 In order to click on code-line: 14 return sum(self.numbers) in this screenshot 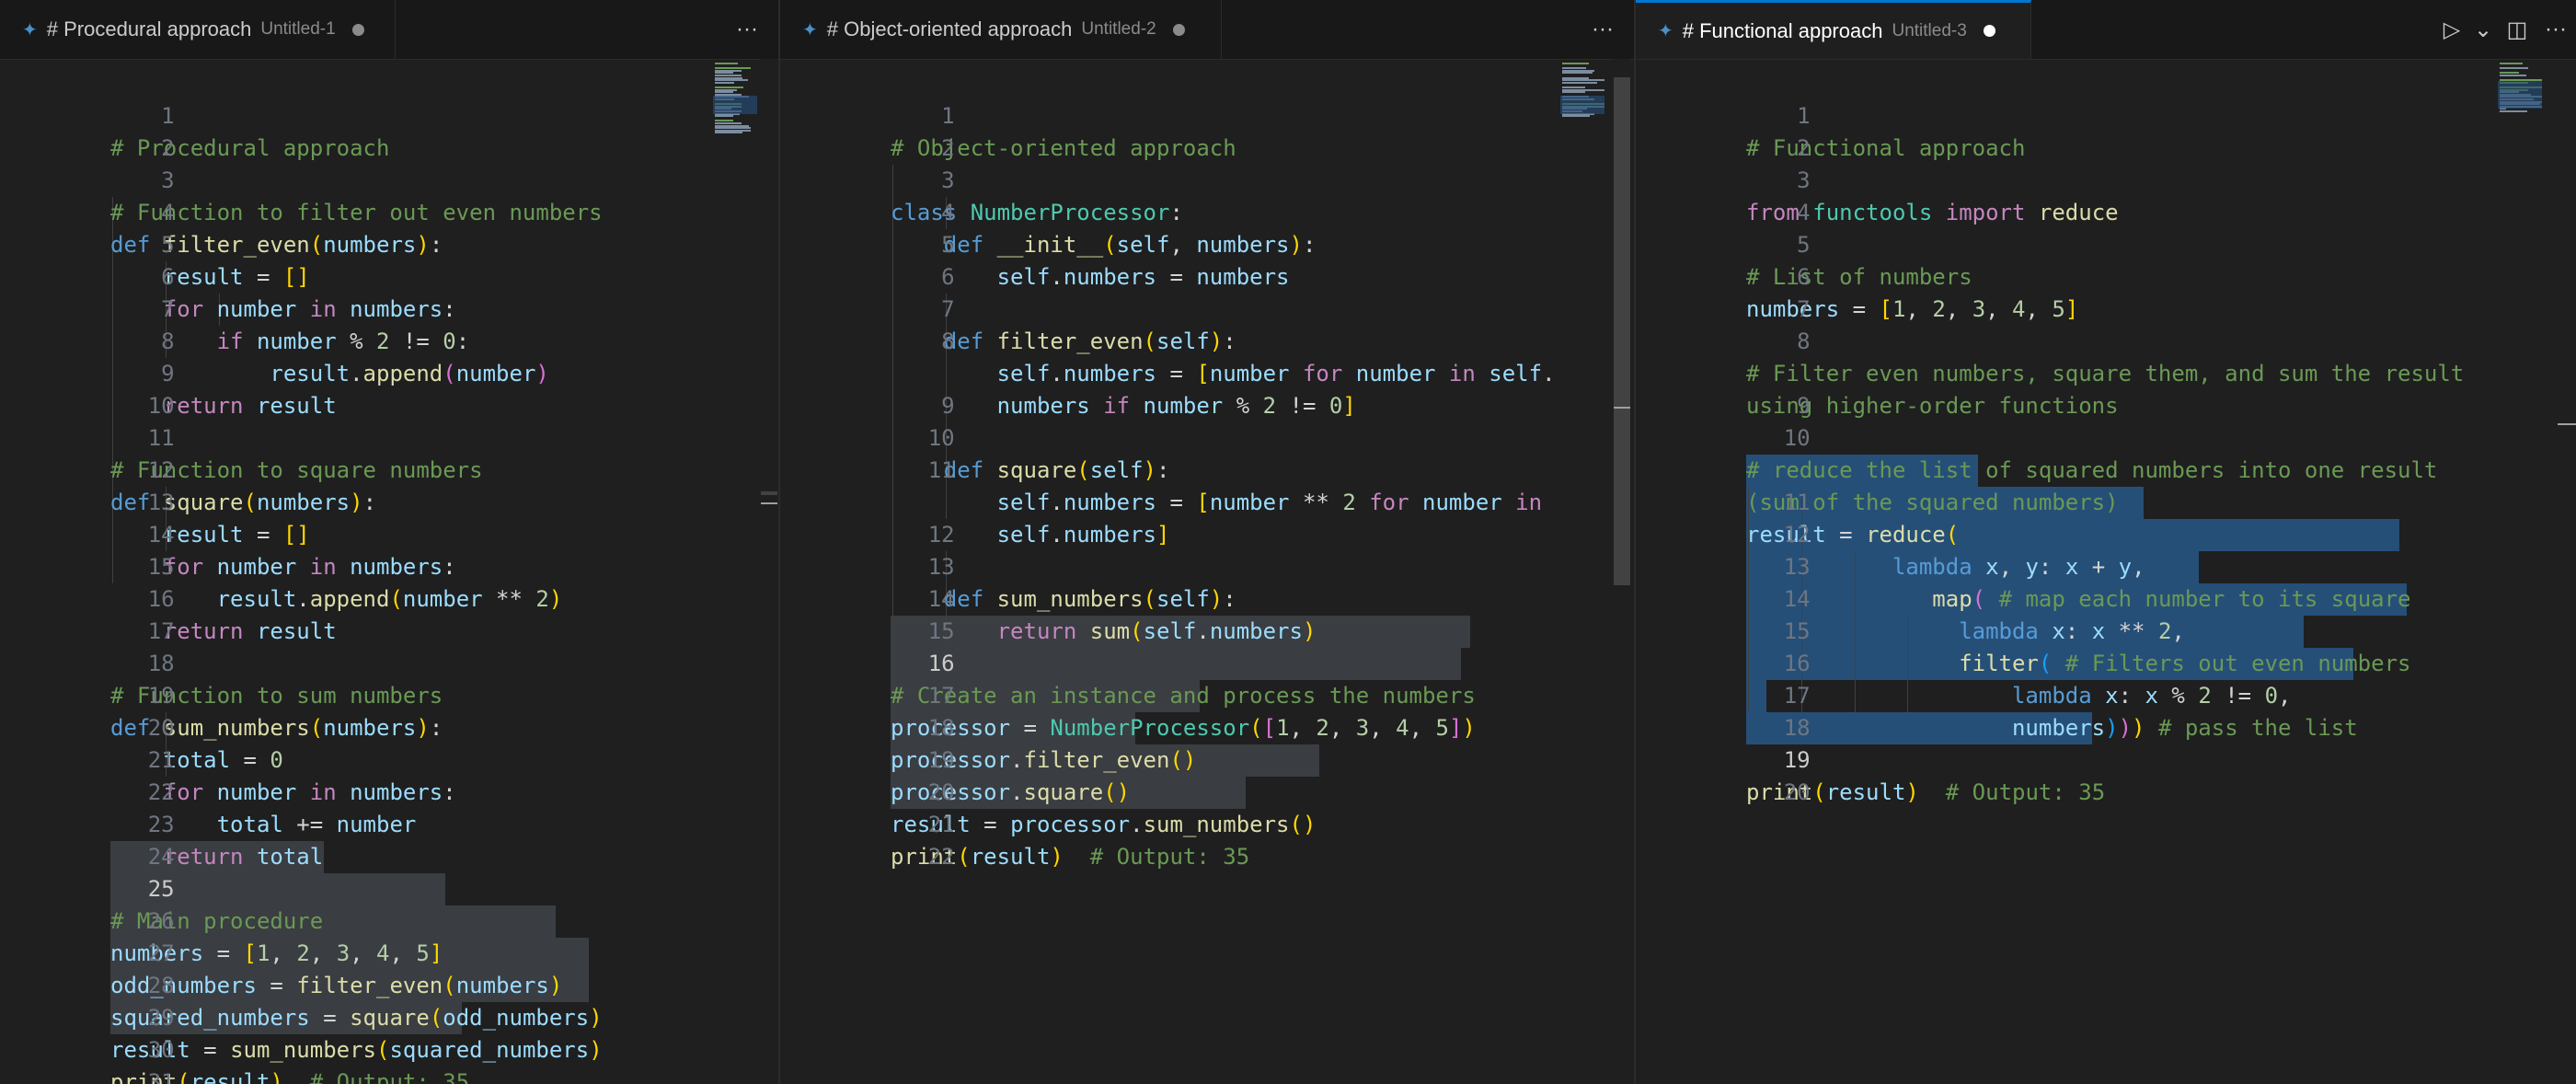, I will do `click(1207, 598)`.